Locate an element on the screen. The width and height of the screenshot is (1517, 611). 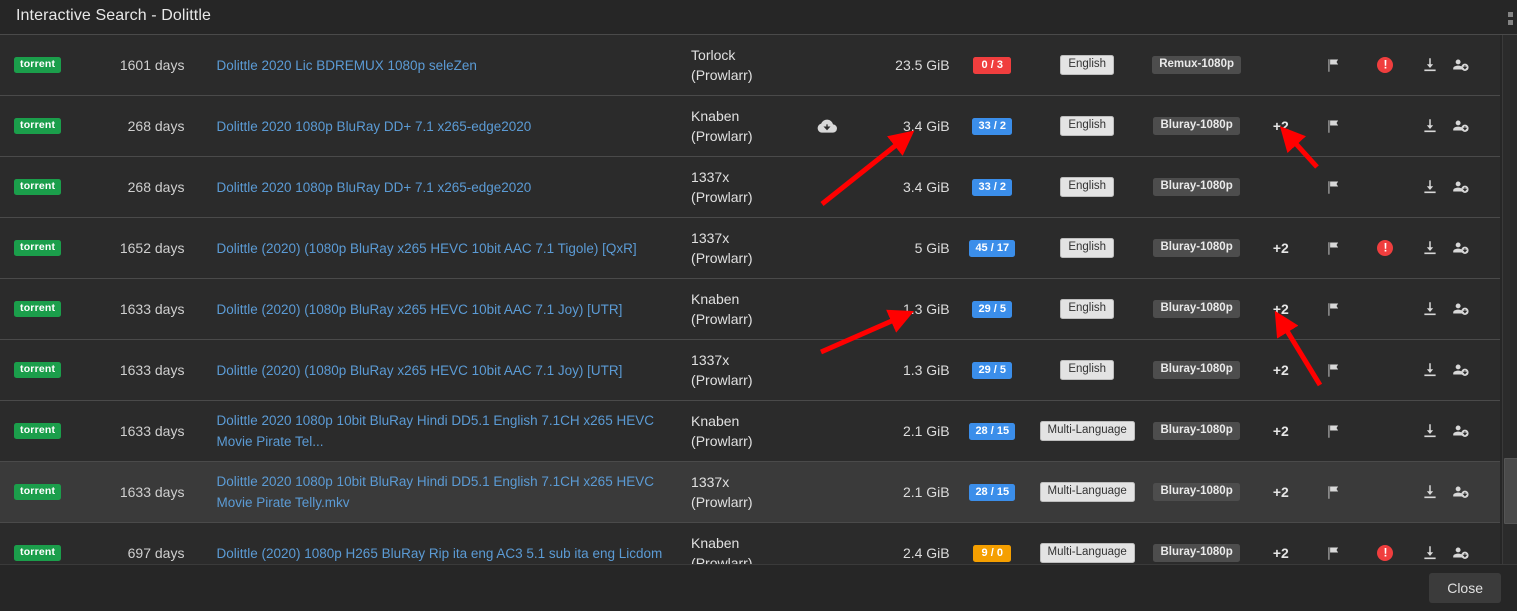
peers-cell: 28 / 15 is located at coordinates (992, 431).